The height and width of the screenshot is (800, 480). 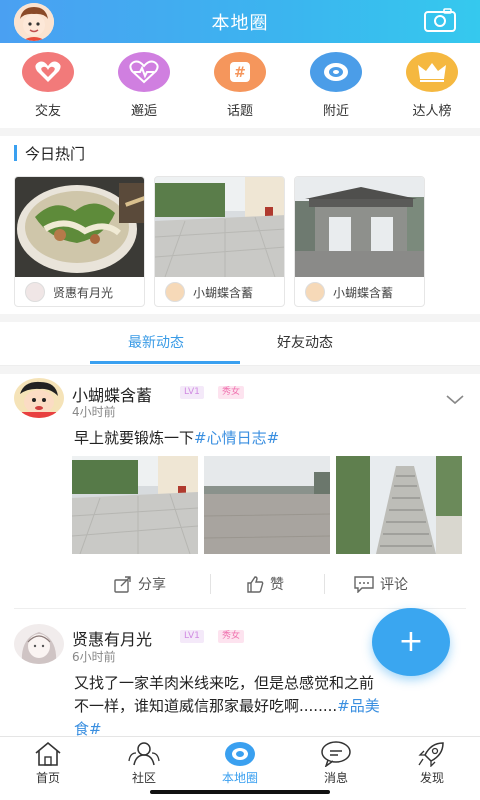 I want to click on hot-list: 贤惠有月光 小蝴蝶含蓄 小蝴蝶含蓄, so click(x=219, y=241).